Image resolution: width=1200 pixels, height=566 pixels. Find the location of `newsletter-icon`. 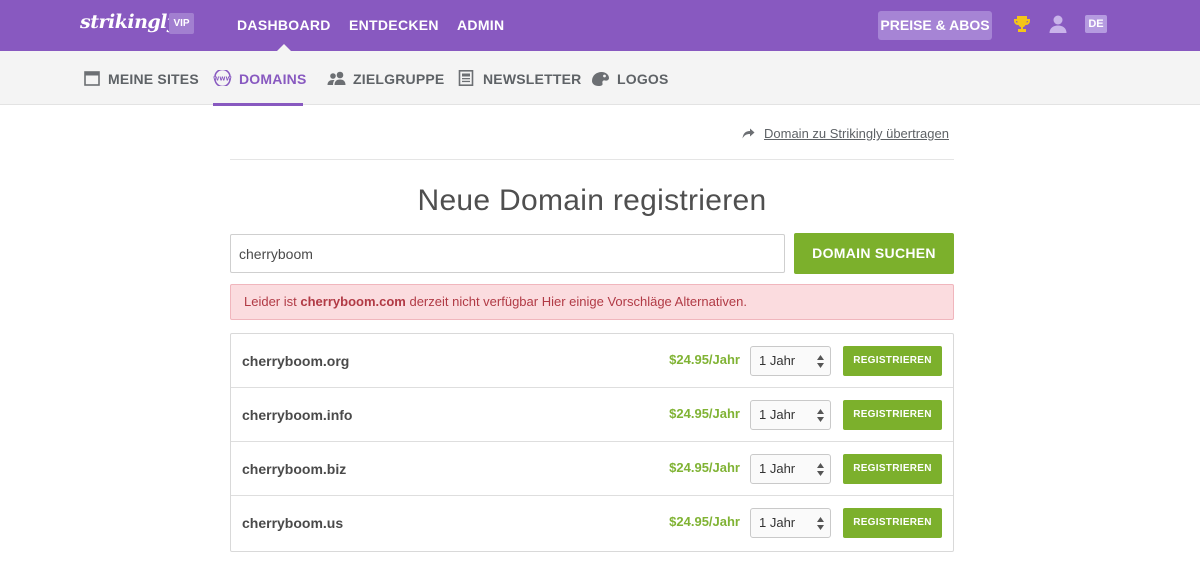

newsletter-icon is located at coordinates (466, 78).